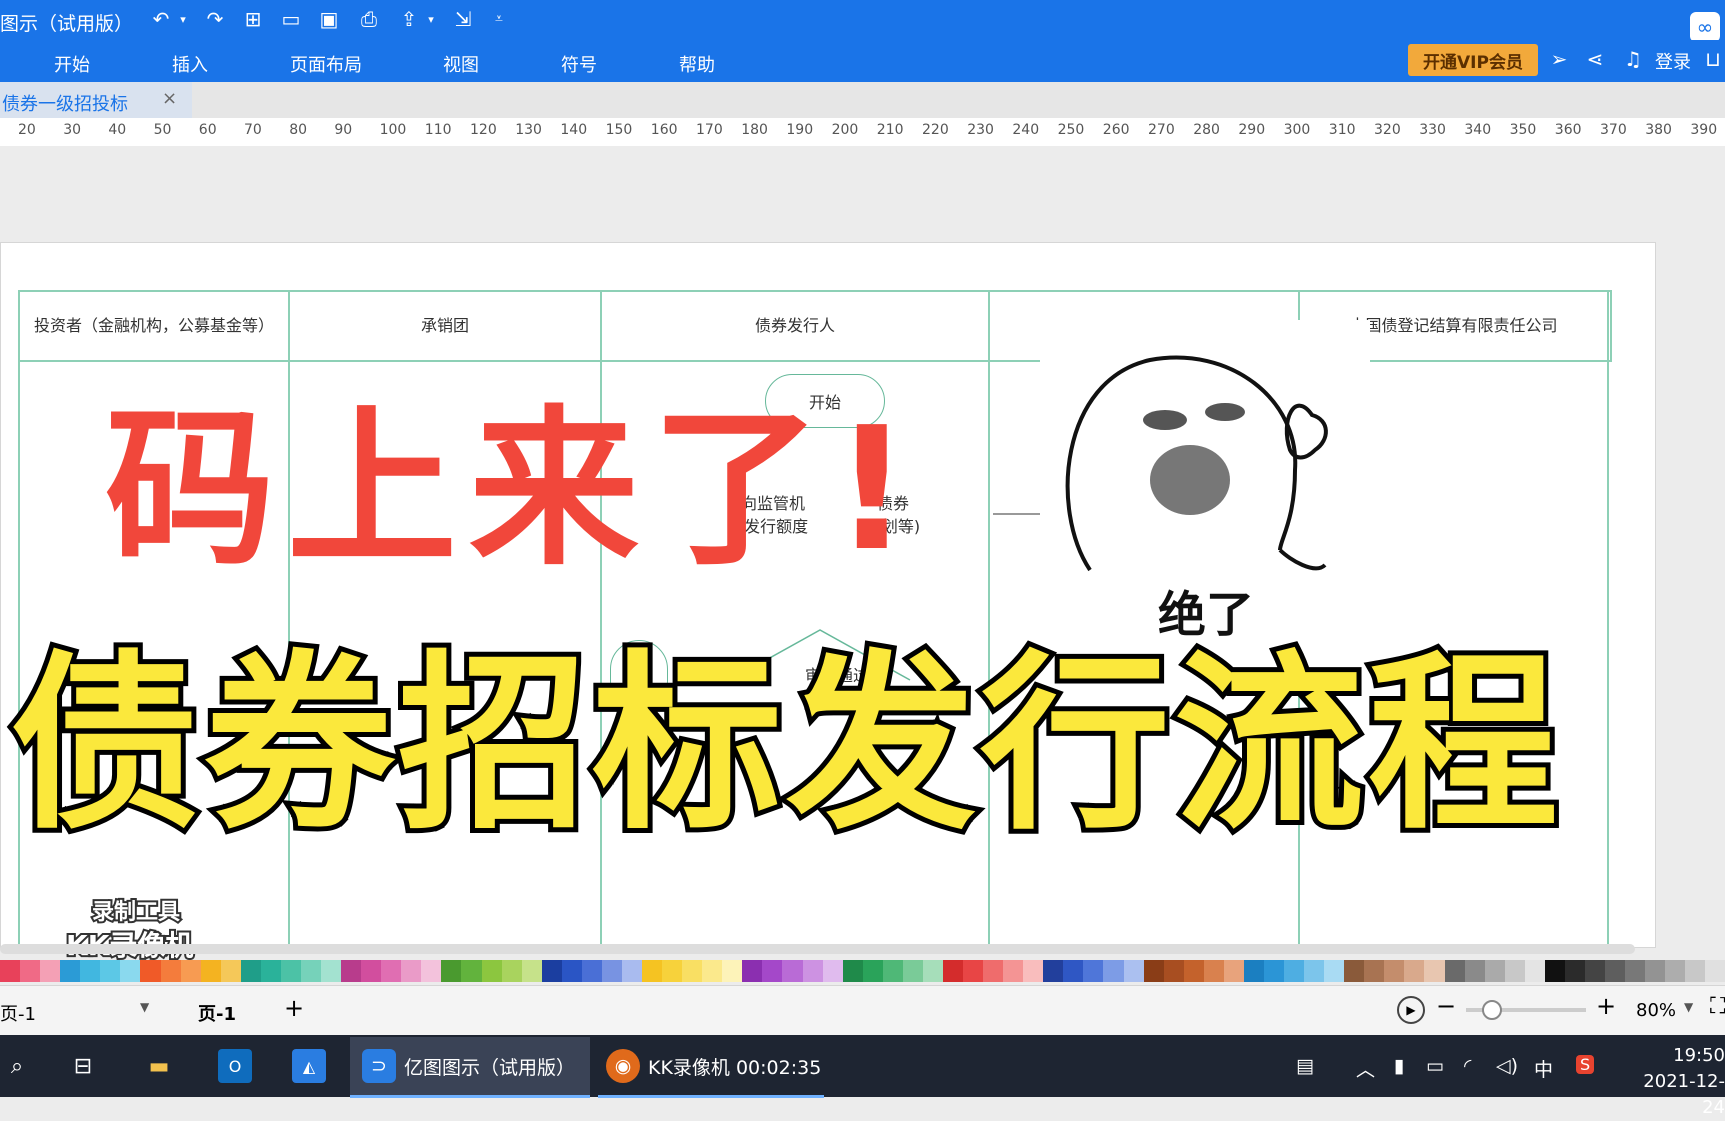  I want to click on zoom-in-icon: +, so click(1606, 1006).